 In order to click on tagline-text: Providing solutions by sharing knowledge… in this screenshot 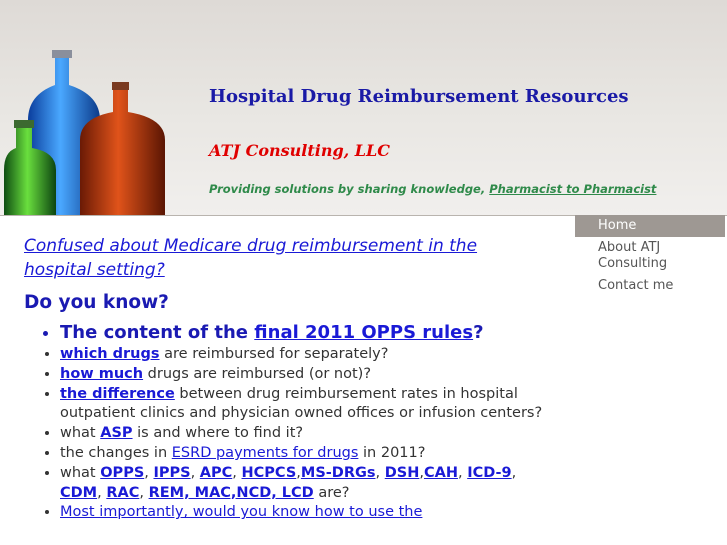, I will do `click(349, 189)`.